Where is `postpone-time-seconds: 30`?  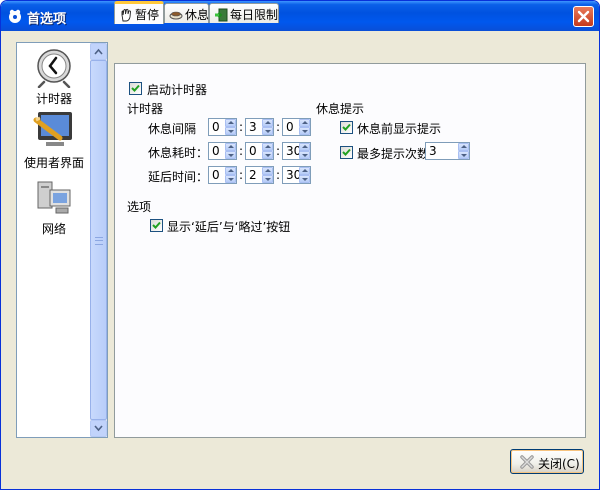
postpone-time-seconds: 30 is located at coordinates (296, 175).